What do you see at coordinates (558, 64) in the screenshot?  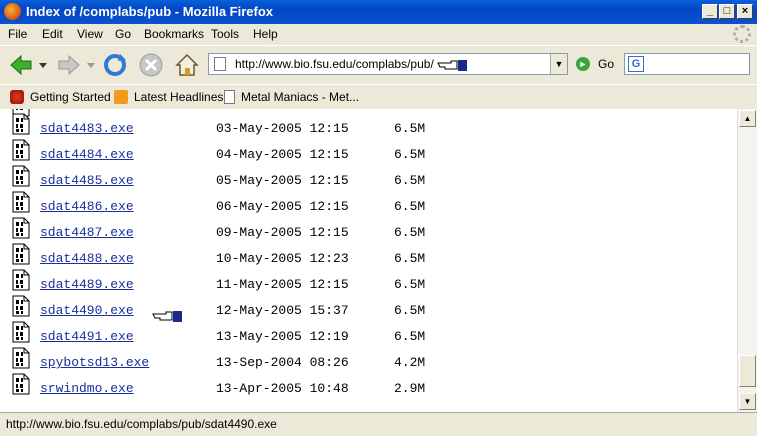 I see `url-dropdown-icon: ▼` at bounding box center [558, 64].